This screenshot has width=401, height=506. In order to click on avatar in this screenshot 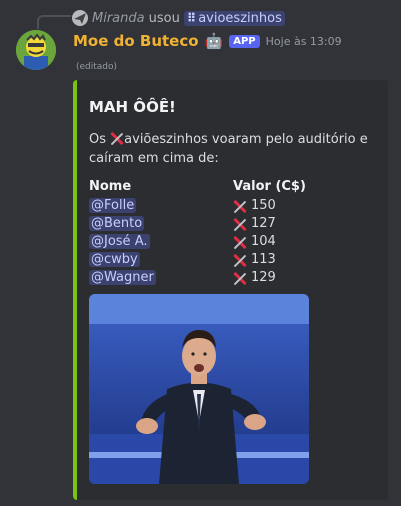, I will do `click(36, 50)`.